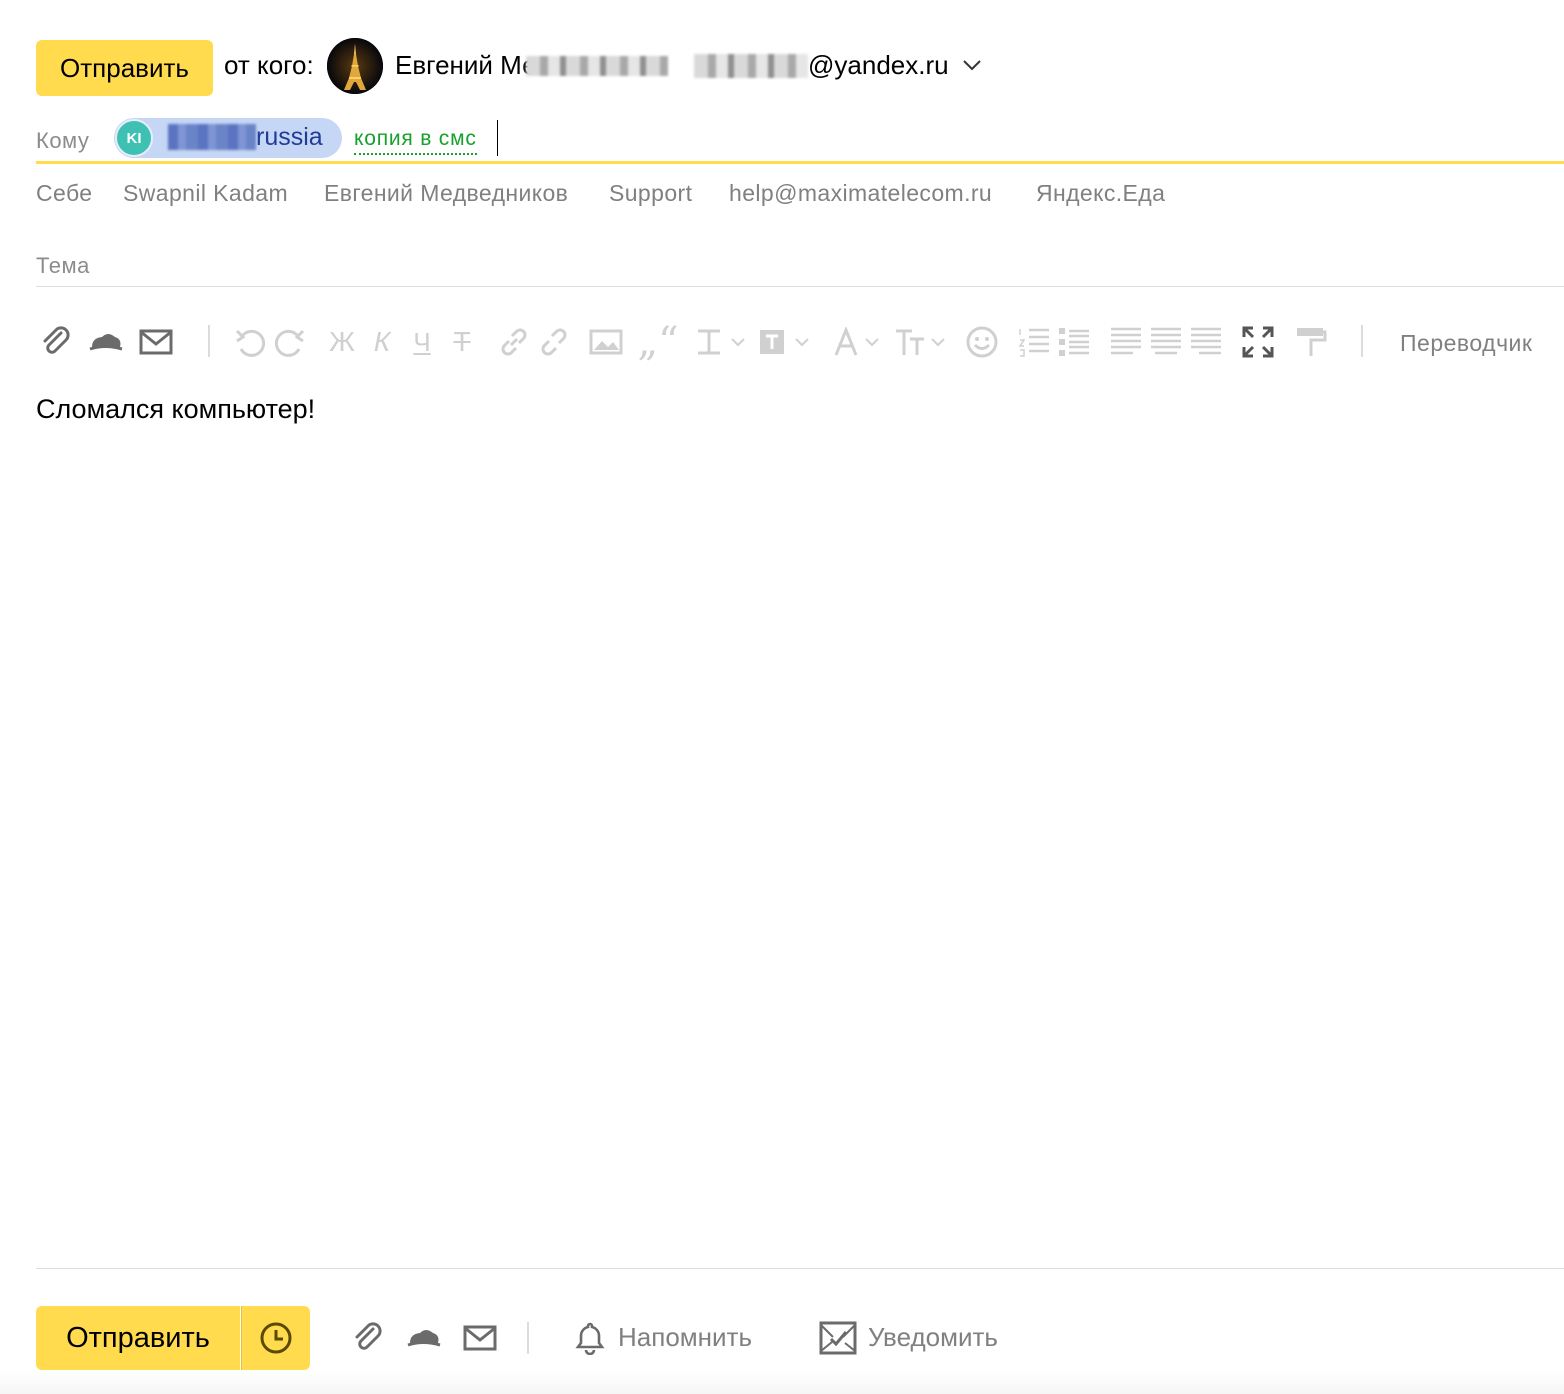  What do you see at coordinates (800, 1268) in the screenshot?
I see `bottom-divider` at bounding box center [800, 1268].